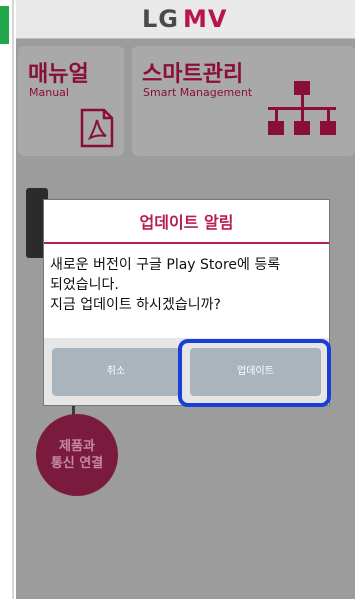 This screenshot has height=599, width=355. Describe the element at coordinates (193, 74) in the screenshot. I see `smart-management-title: 스마트관리` at that location.